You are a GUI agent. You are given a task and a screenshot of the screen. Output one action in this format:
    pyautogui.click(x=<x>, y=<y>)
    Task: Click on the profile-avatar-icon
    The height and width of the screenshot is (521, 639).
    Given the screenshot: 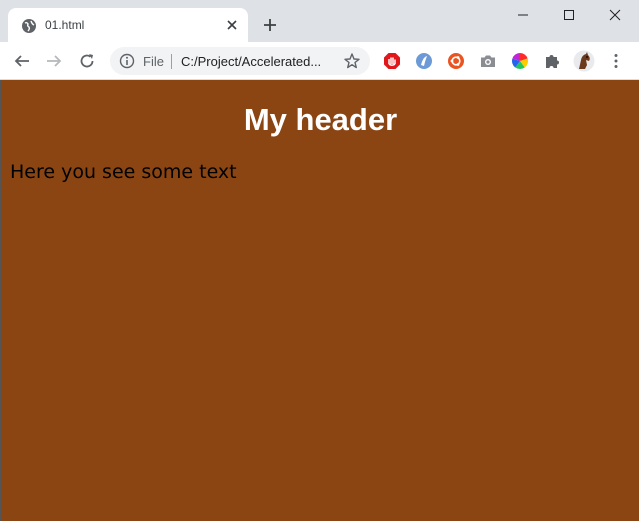 What is the action you would take?
    pyautogui.click(x=584, y=61)
    